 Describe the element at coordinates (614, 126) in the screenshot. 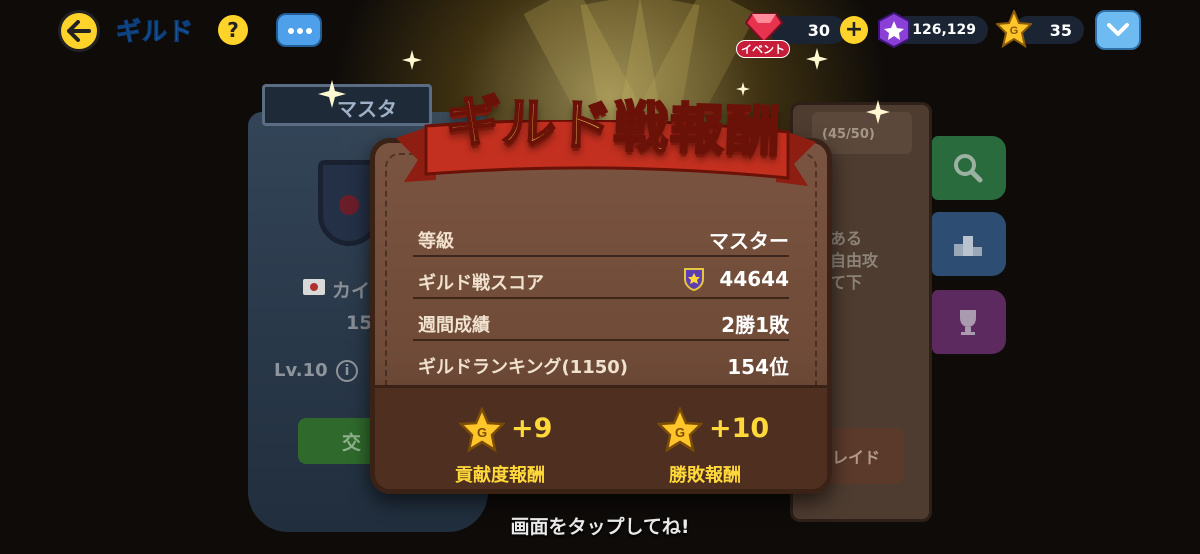

I see `modal-title: ギルド戦報酬` at that location.